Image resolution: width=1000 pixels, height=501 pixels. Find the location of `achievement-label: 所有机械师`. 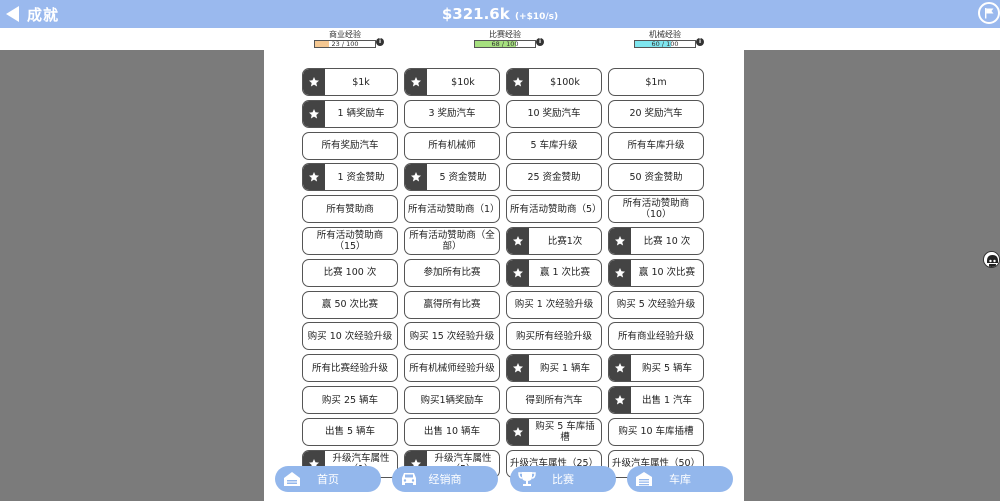

achievement-label: 所有机械师 is located at coordinates (452, 146).